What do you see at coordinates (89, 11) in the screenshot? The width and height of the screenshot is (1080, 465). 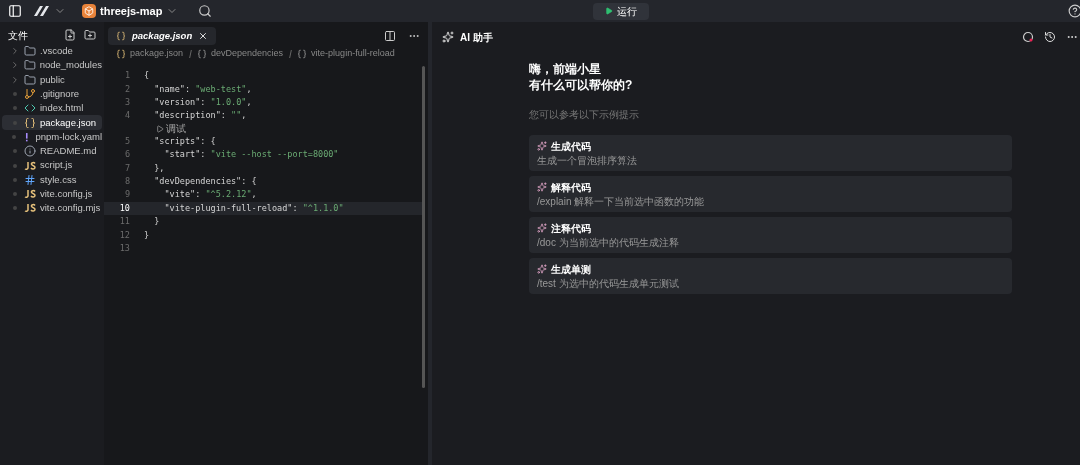 I see `project-icon` at bounding box center [89, 11].